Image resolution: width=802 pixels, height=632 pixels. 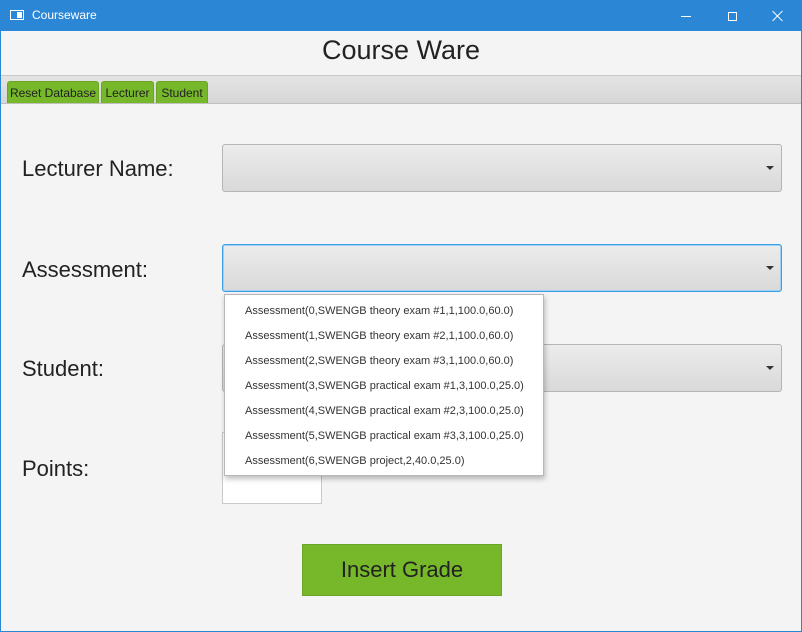 I want to click on assessment-label: Assessment:, so click(x=85, y=269).